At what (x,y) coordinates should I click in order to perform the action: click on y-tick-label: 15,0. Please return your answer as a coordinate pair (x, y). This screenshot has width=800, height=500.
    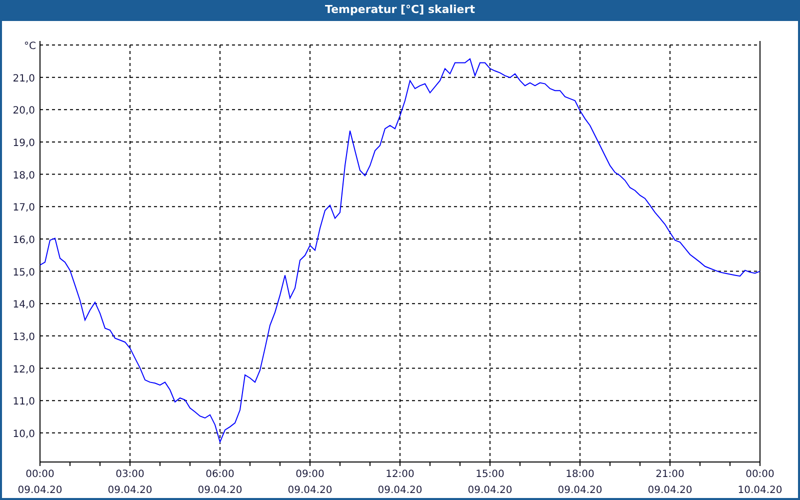
    Looking at the image, I should click on (23, 272).